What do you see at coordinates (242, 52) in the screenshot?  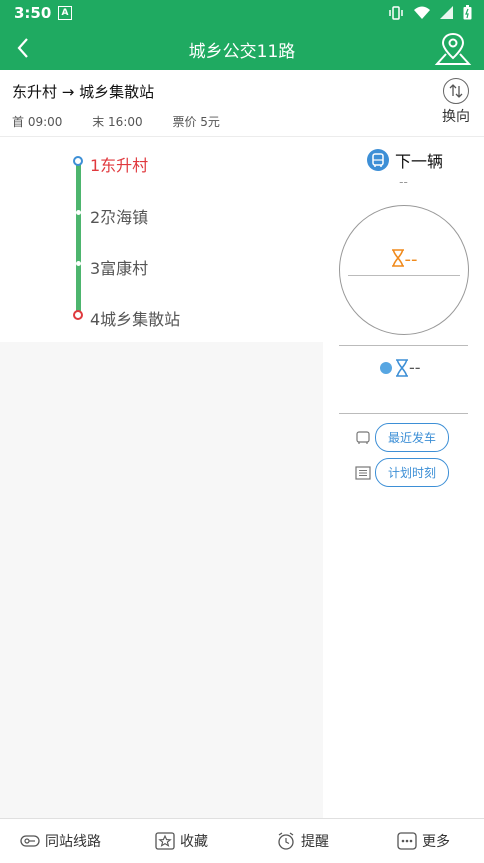 I see `page-title: 城乡公交11路` at bounding box center [242, 52].